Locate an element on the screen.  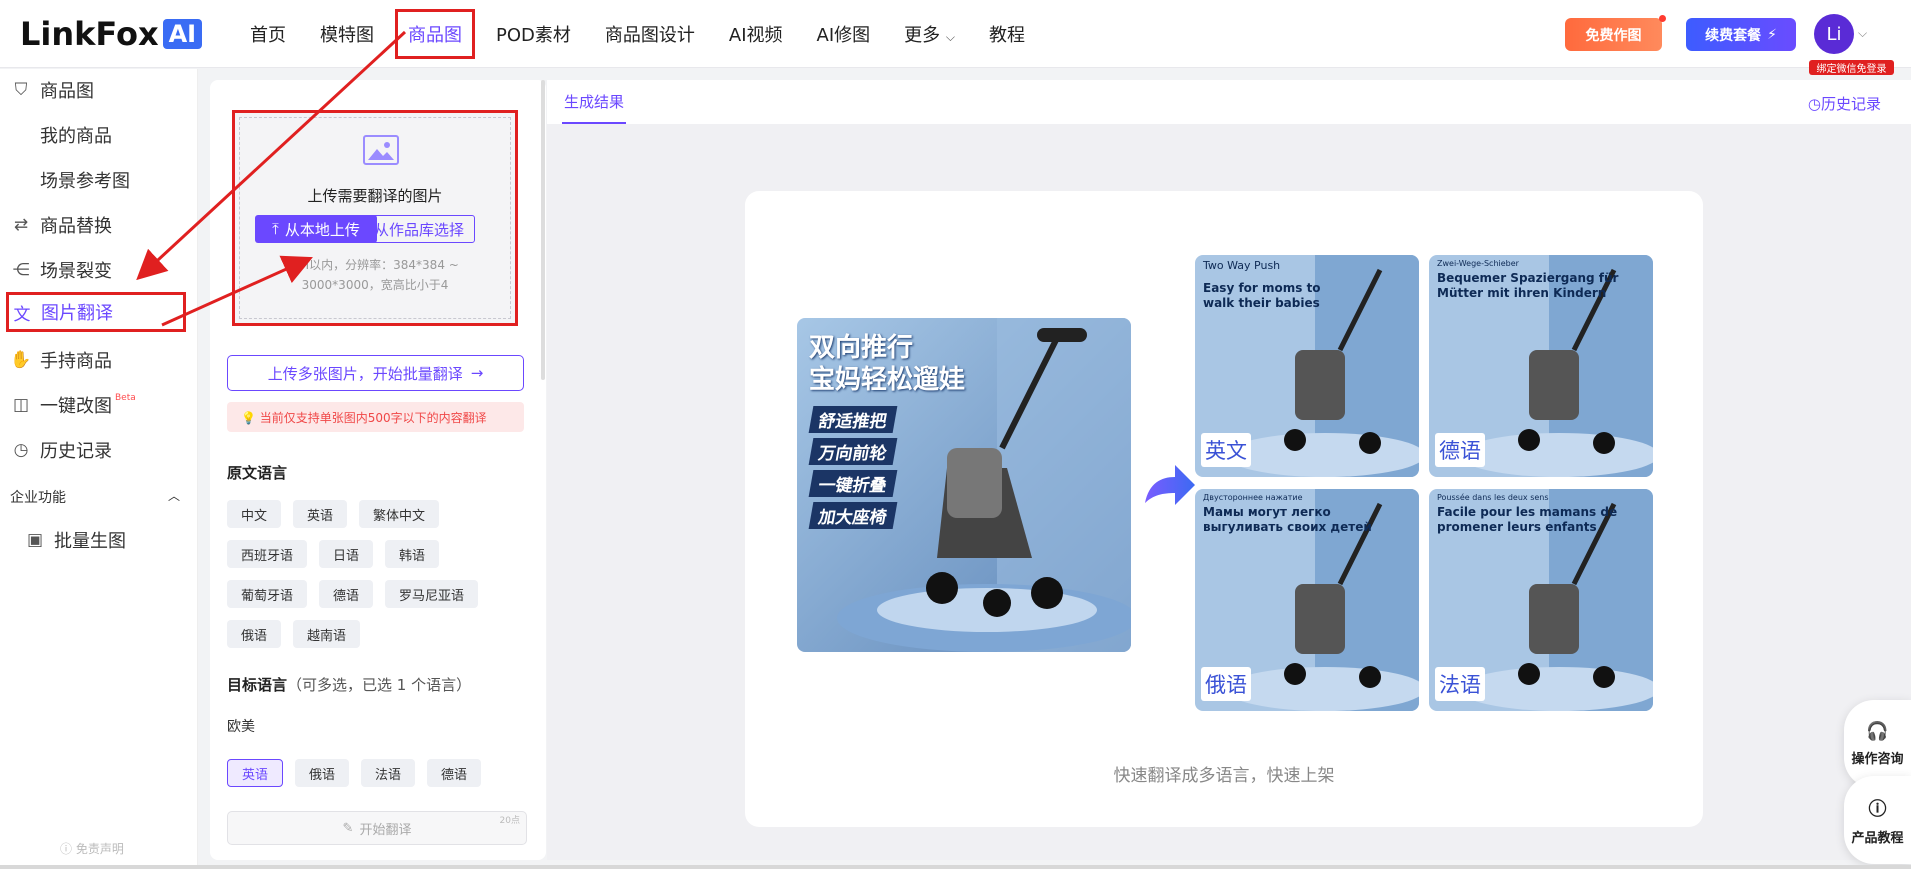
chip-source-lang: 英语 is located at coordinates (320, 514).